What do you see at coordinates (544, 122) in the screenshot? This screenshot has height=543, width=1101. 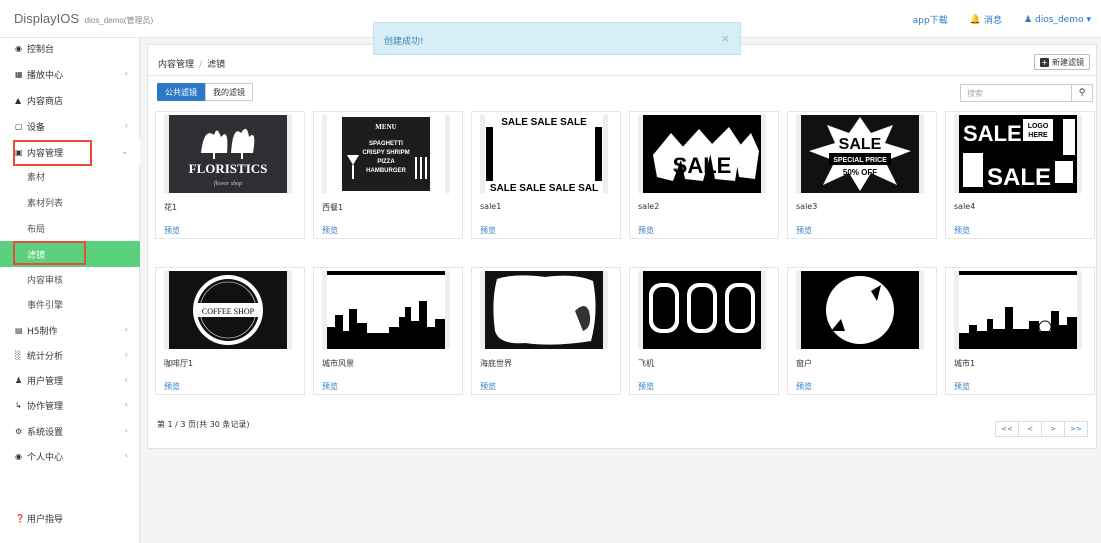 I see `svg-text: SALE SALE SALE` at bounding box center [544, 122].